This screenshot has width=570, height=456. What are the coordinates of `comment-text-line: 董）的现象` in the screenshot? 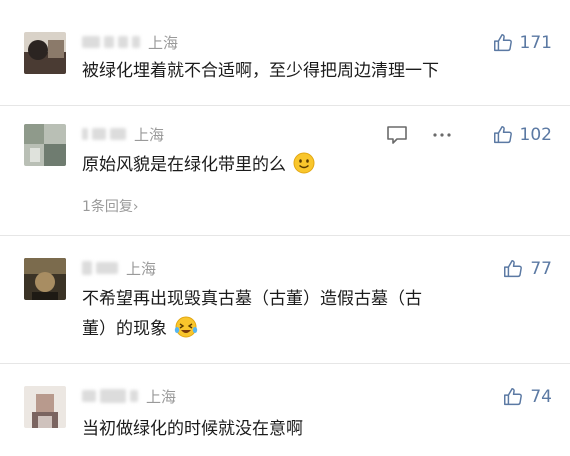 It's located at (124, 329).